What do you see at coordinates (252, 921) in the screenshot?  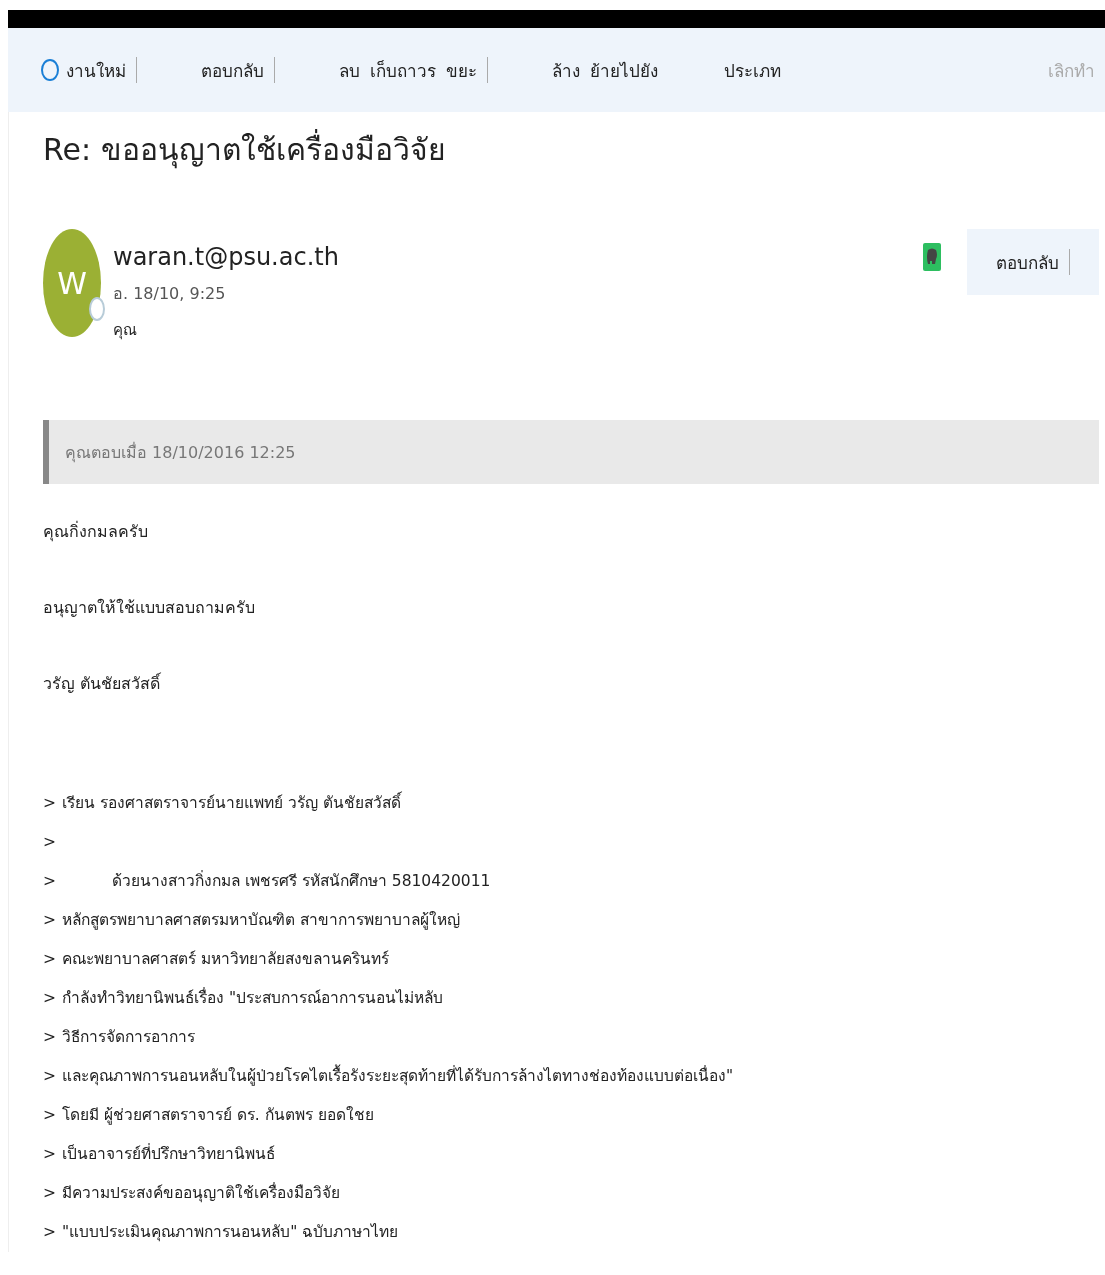 I see `quoted-line: > หลักสูตรพยาบาลศาสตรมหาบัณฑิต สาขาการพยาบาลผู้ใหญ่` at bounding box center [252, 921].